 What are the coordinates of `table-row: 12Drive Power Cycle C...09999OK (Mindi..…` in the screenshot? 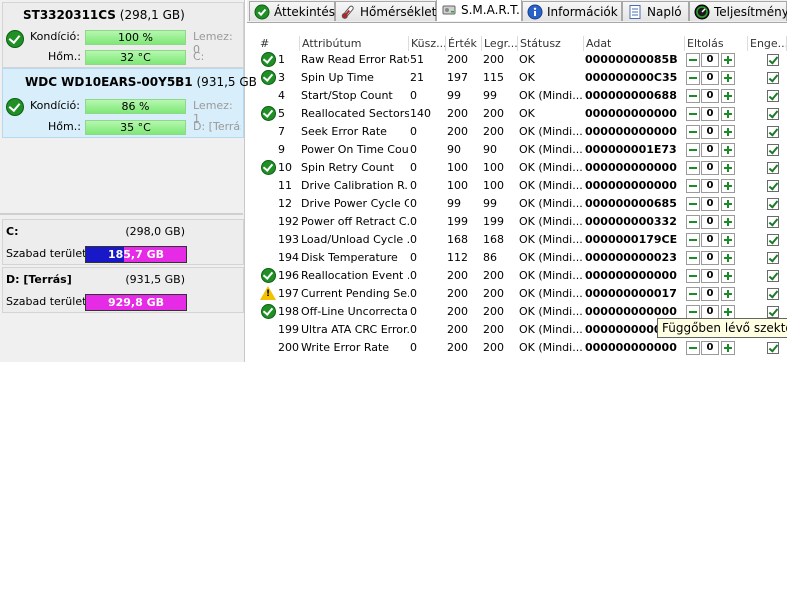 It's located at (522, 204).